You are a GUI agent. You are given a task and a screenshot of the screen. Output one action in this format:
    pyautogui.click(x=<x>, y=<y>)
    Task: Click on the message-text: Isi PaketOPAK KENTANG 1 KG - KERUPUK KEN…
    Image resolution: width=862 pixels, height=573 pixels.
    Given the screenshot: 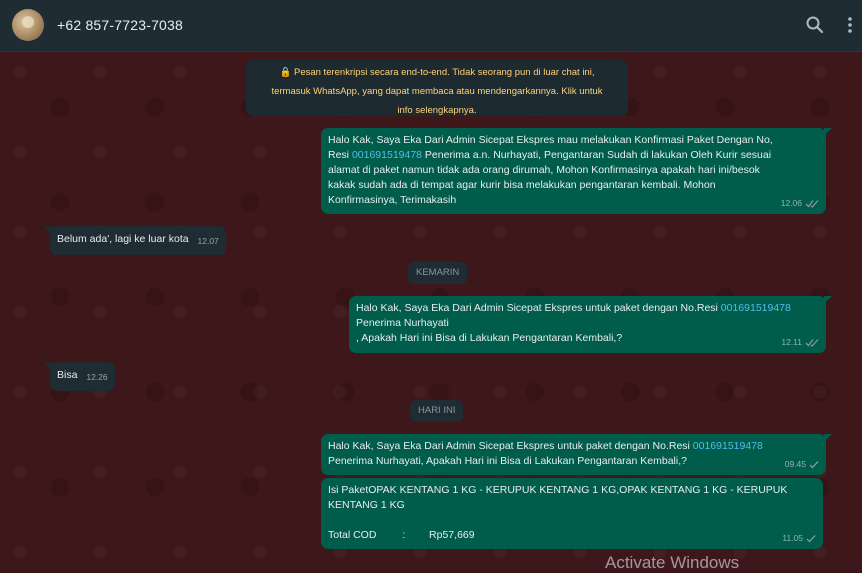 What is the action you would take?
    pyautogui.click(x=558, y=512)
    